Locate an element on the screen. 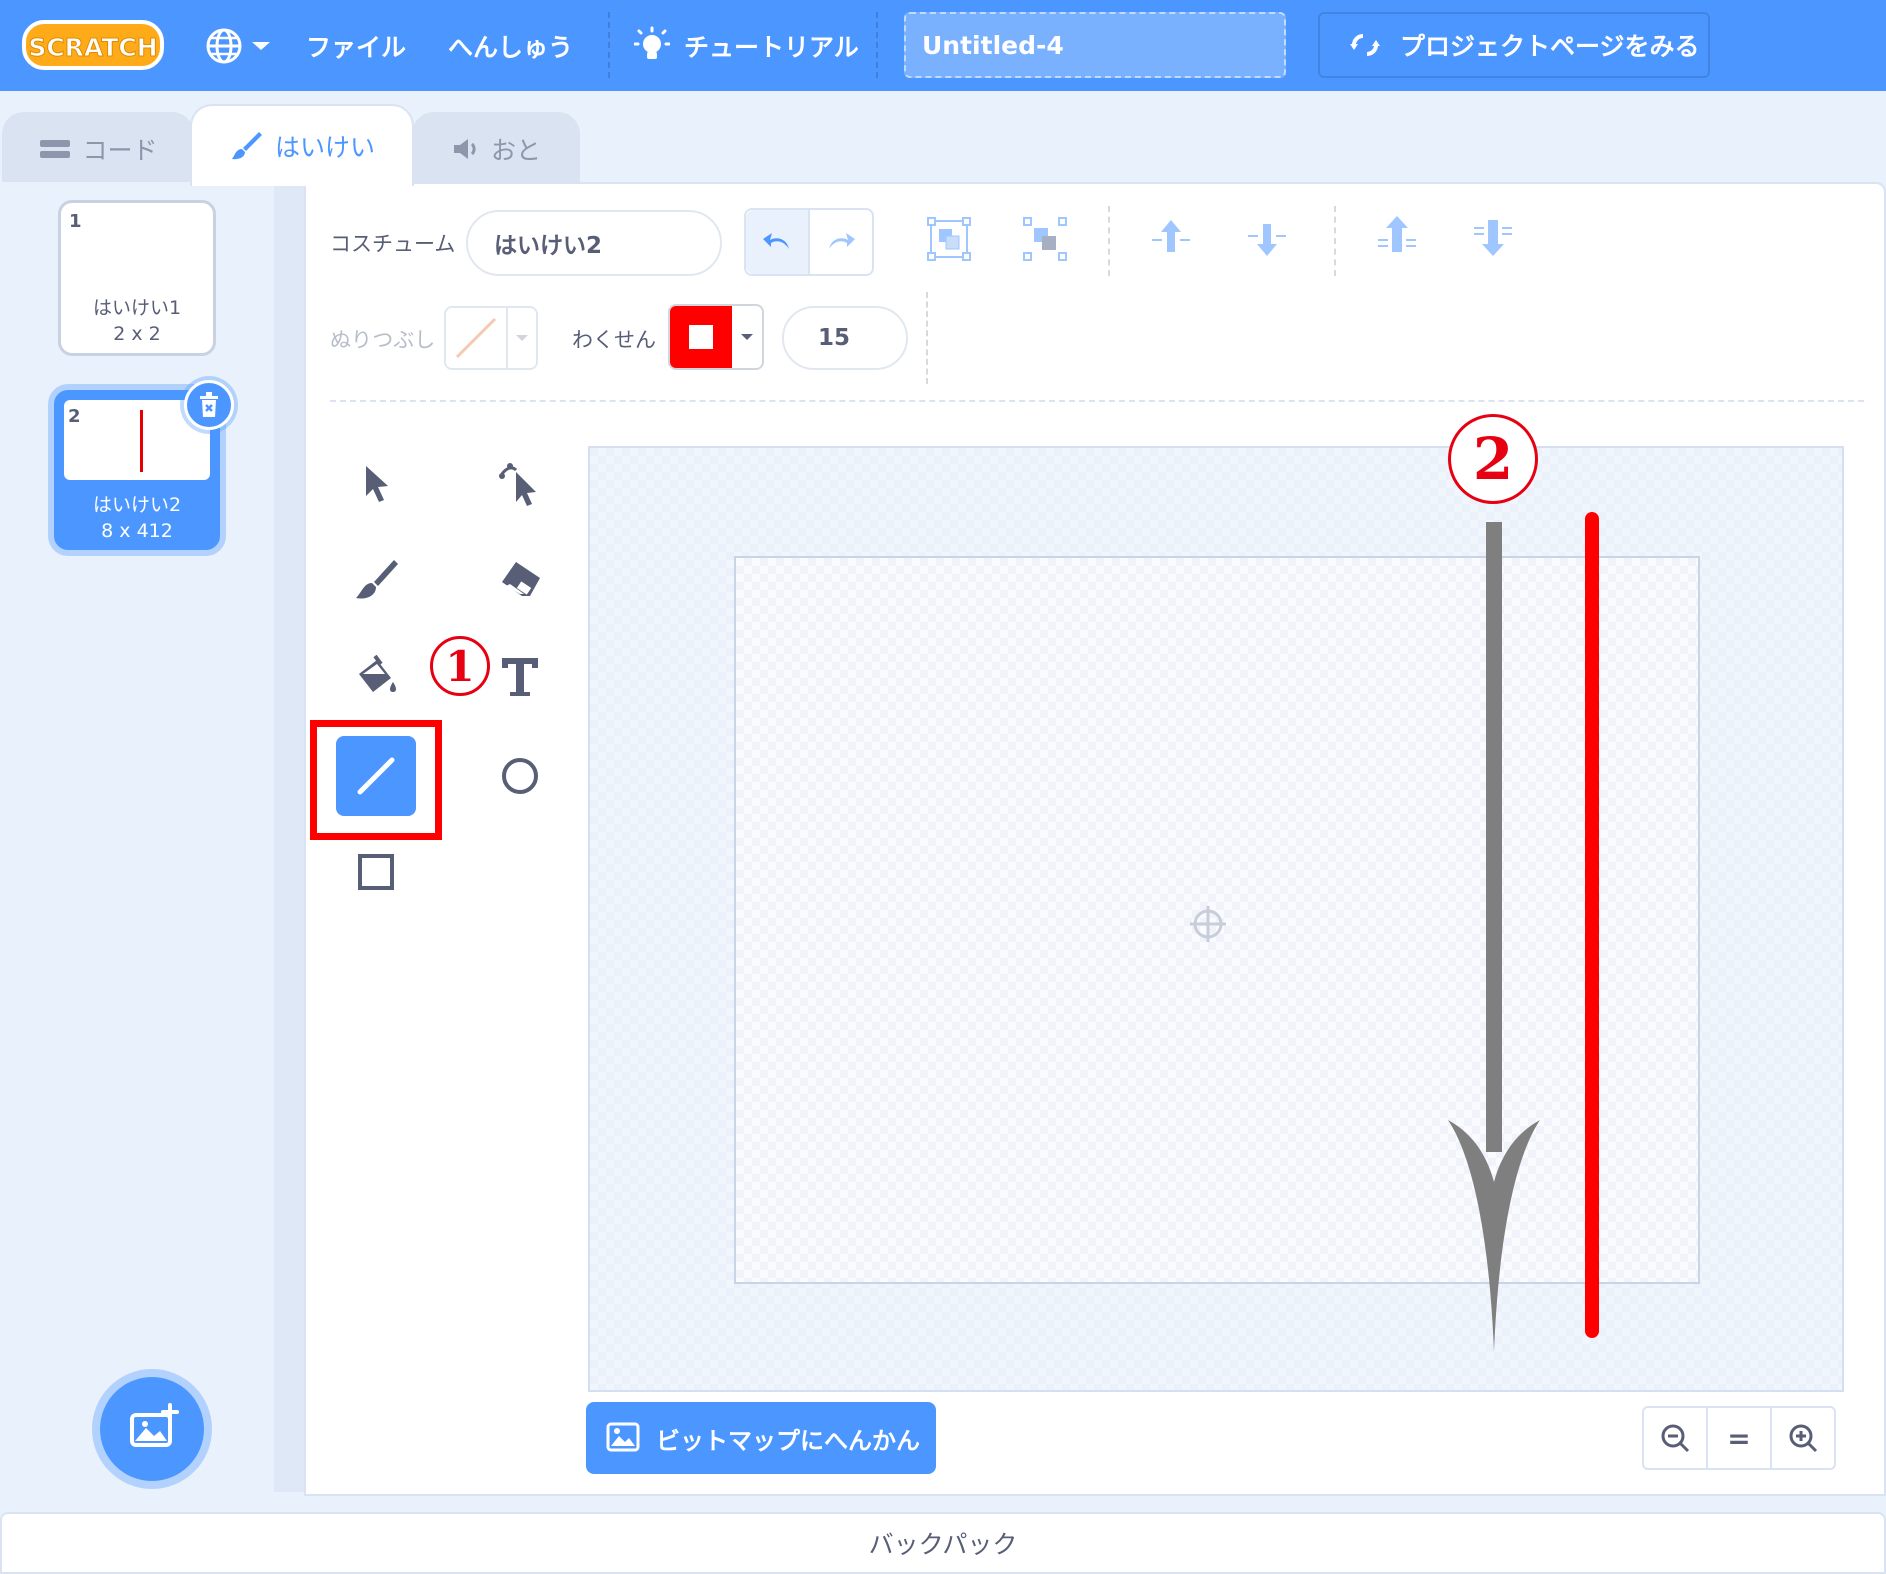 Image resolution: width=1886 pixels, height=1574 pixels. undo-redo-group is located at coordinates (809, 242).